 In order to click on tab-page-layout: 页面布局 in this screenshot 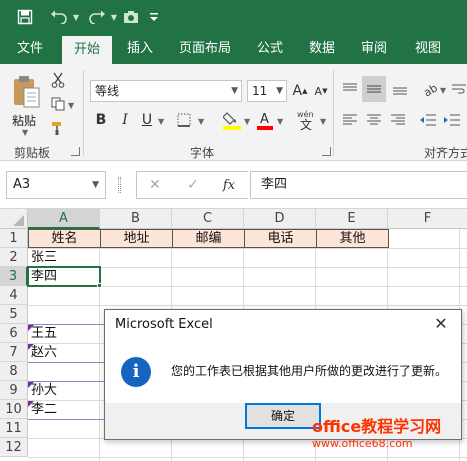, I will do `click(205, 49)`.